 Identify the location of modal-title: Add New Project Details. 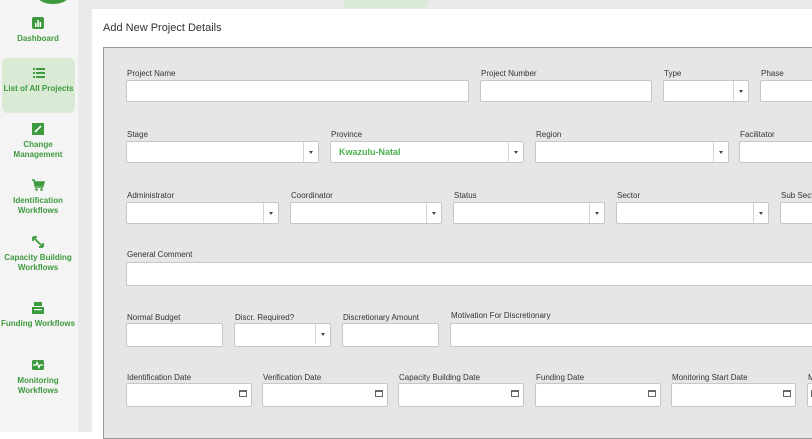
(162, 28).